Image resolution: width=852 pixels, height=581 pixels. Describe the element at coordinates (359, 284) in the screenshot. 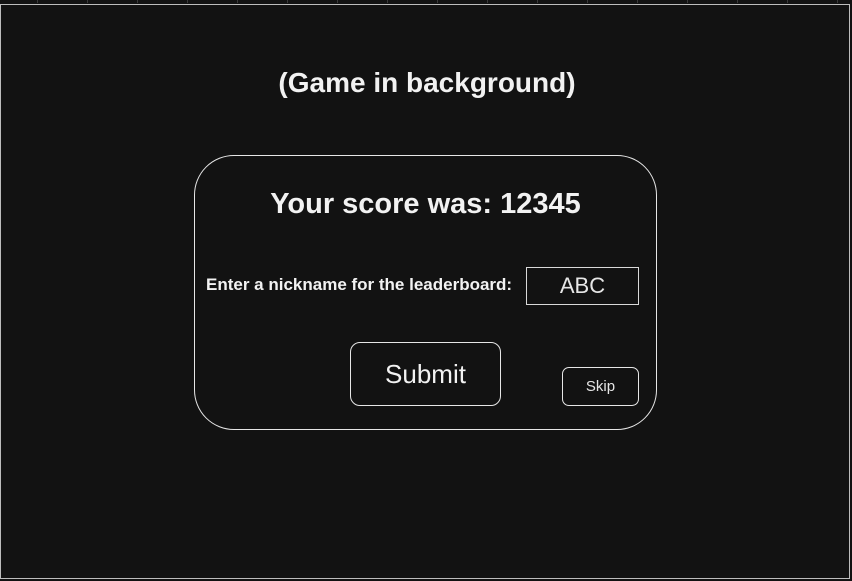

I see `nickname-label: Enter a nickname for the leaderboard:` at that location.